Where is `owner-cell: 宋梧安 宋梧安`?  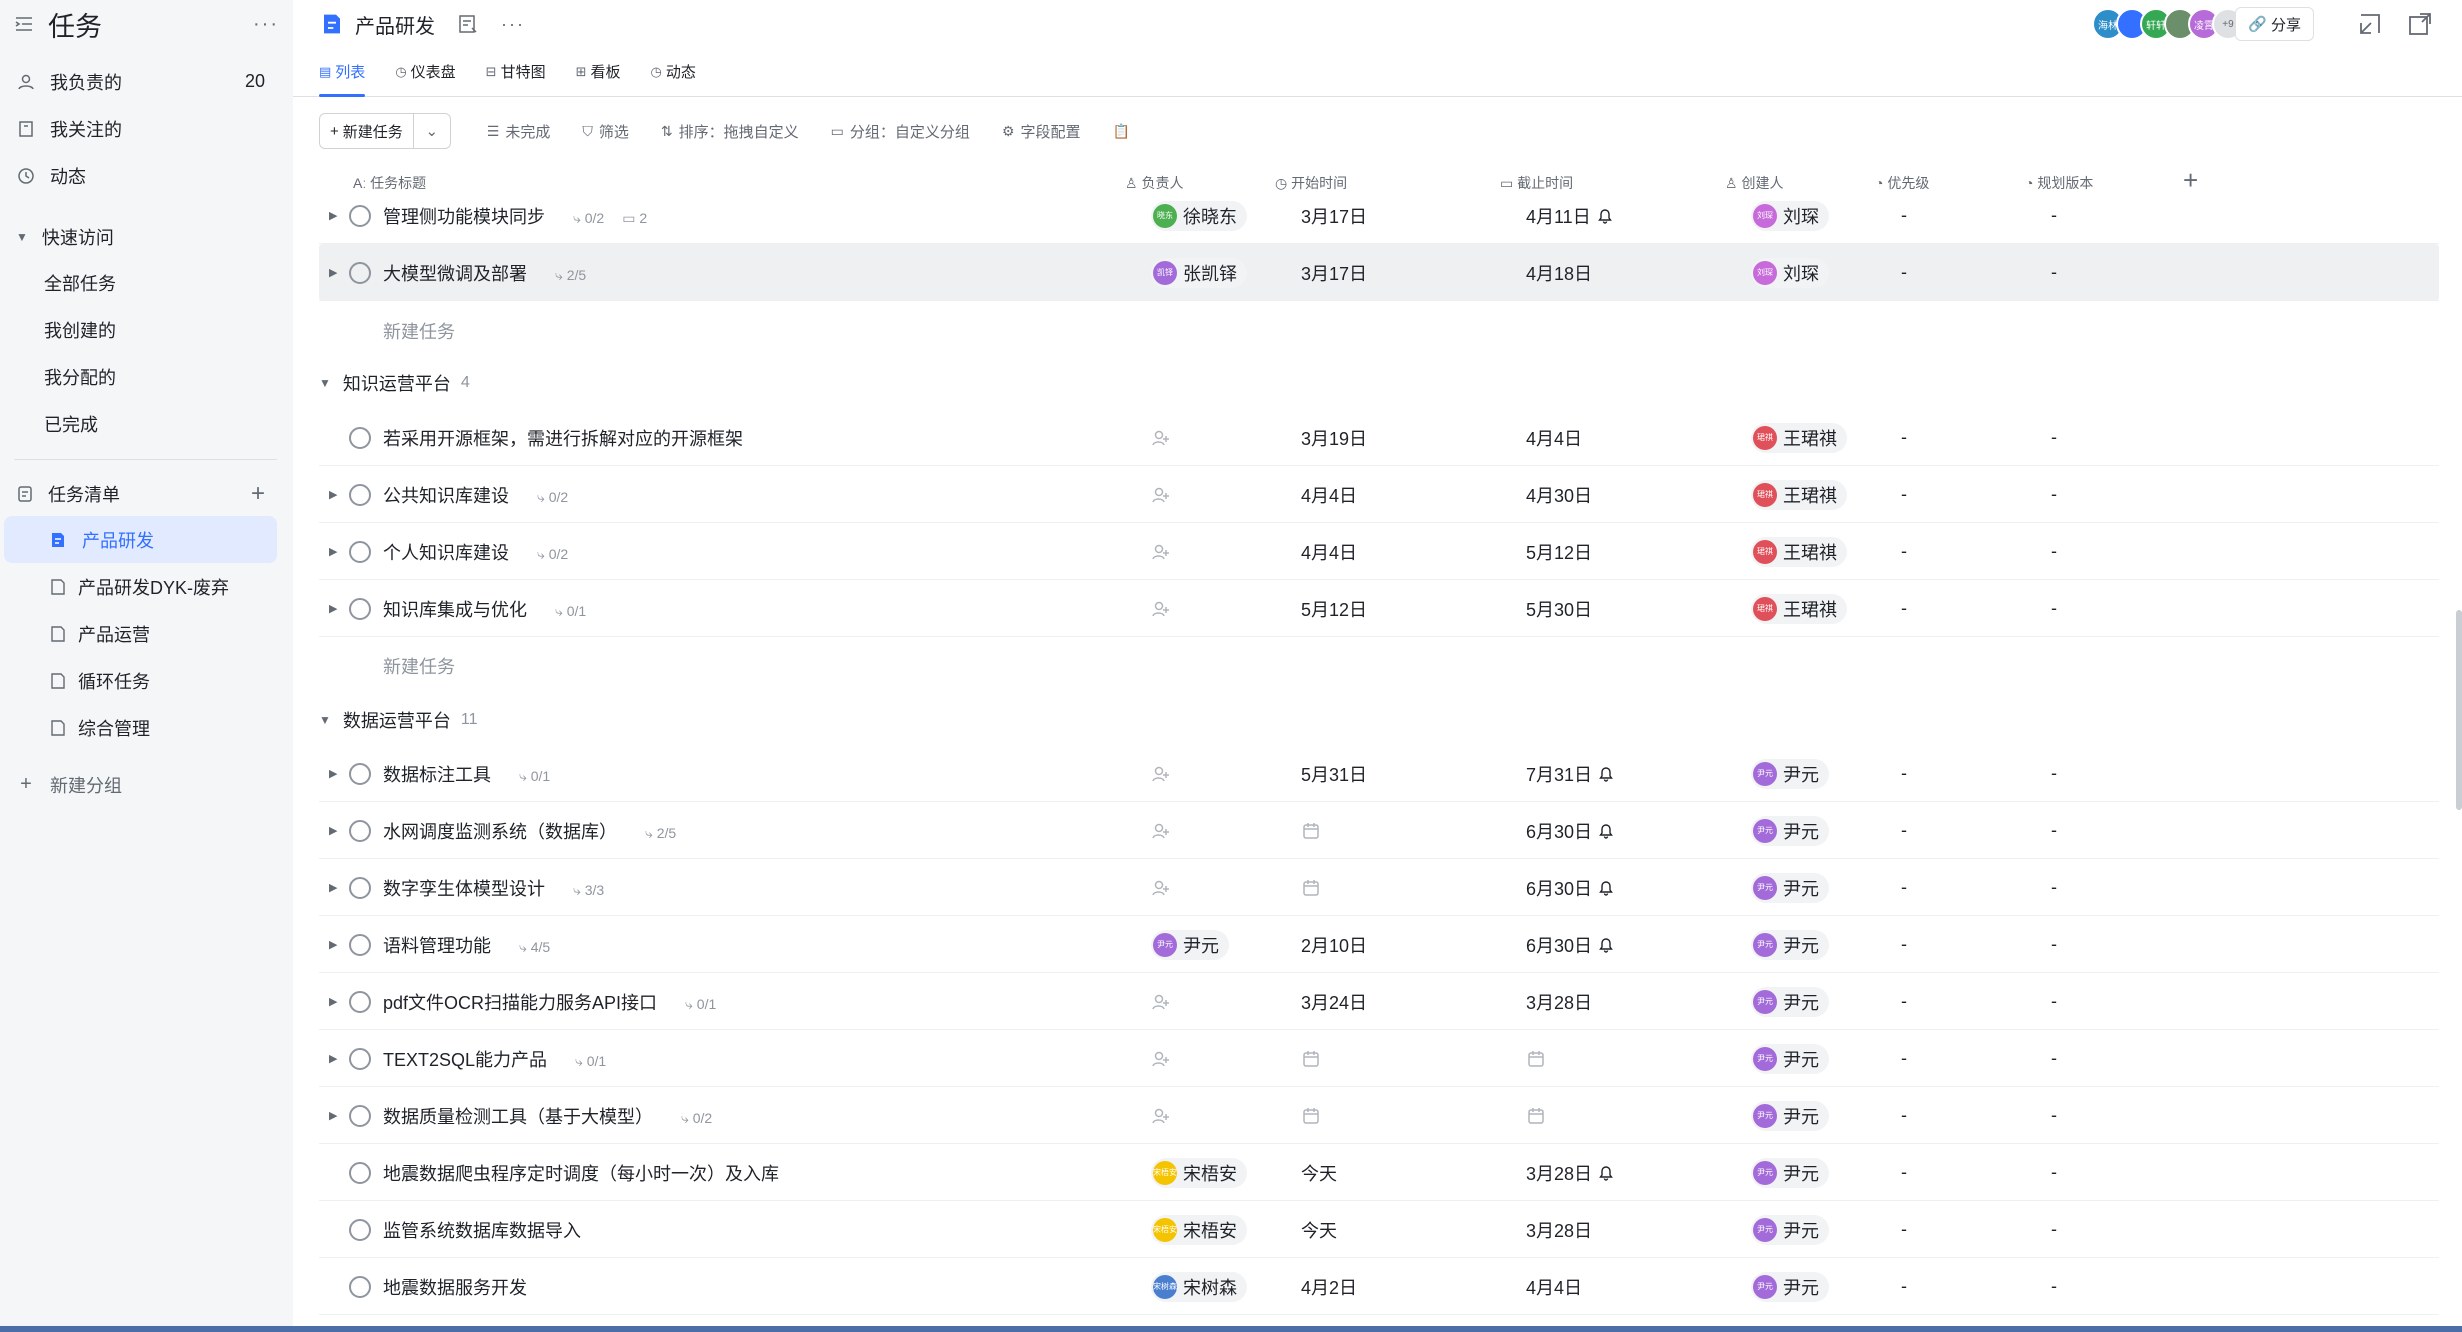
owner-cell: 宋梧安 宋梧安 is located at coordinates (1199, 1172).